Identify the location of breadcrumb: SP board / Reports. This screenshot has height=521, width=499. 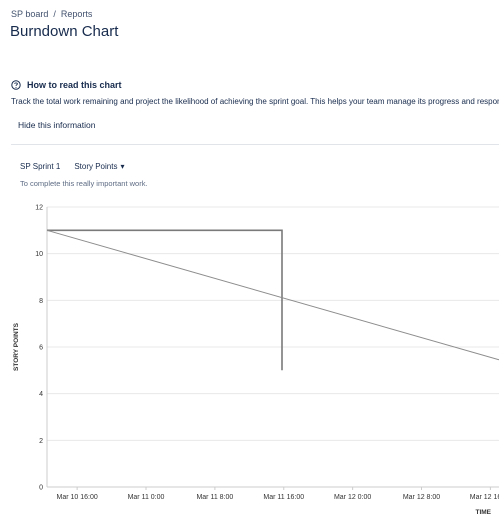
(51, 14).